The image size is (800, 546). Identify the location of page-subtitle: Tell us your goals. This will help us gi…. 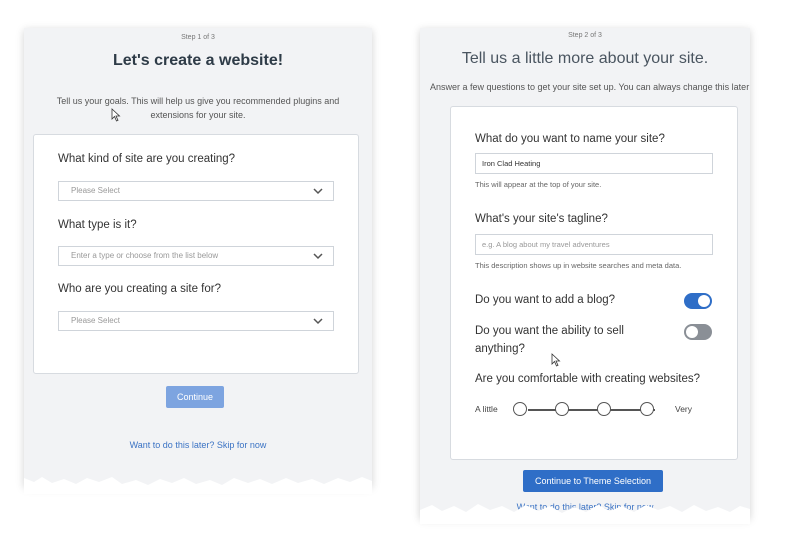
(198, 108).